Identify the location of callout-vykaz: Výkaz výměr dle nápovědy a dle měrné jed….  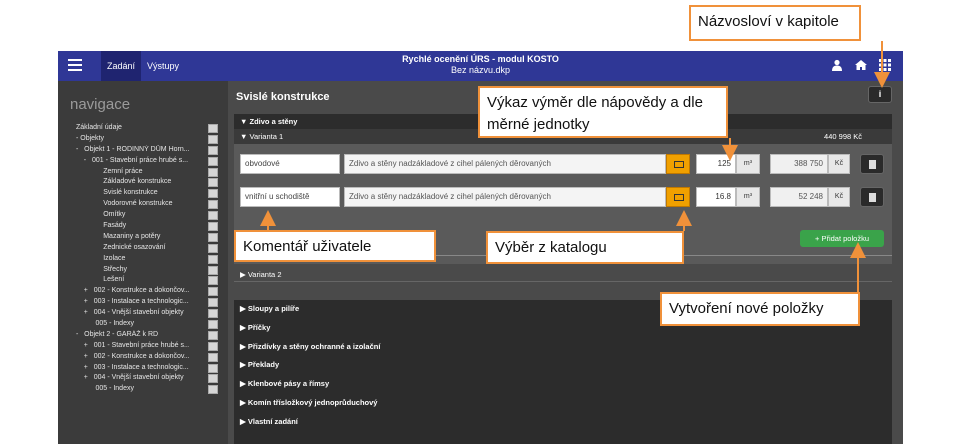
(603, 112).